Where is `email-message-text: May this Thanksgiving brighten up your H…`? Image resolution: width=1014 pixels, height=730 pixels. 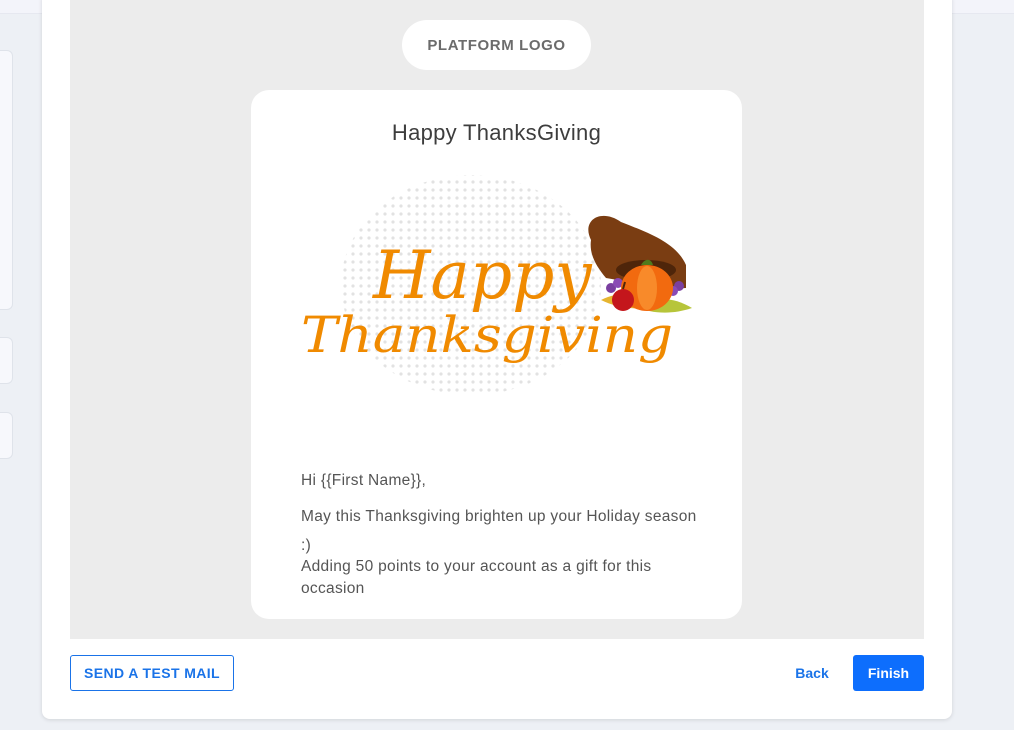
email-message-text: May this Thanksgiving brighten up your H… is located at coordinates (499, 531).